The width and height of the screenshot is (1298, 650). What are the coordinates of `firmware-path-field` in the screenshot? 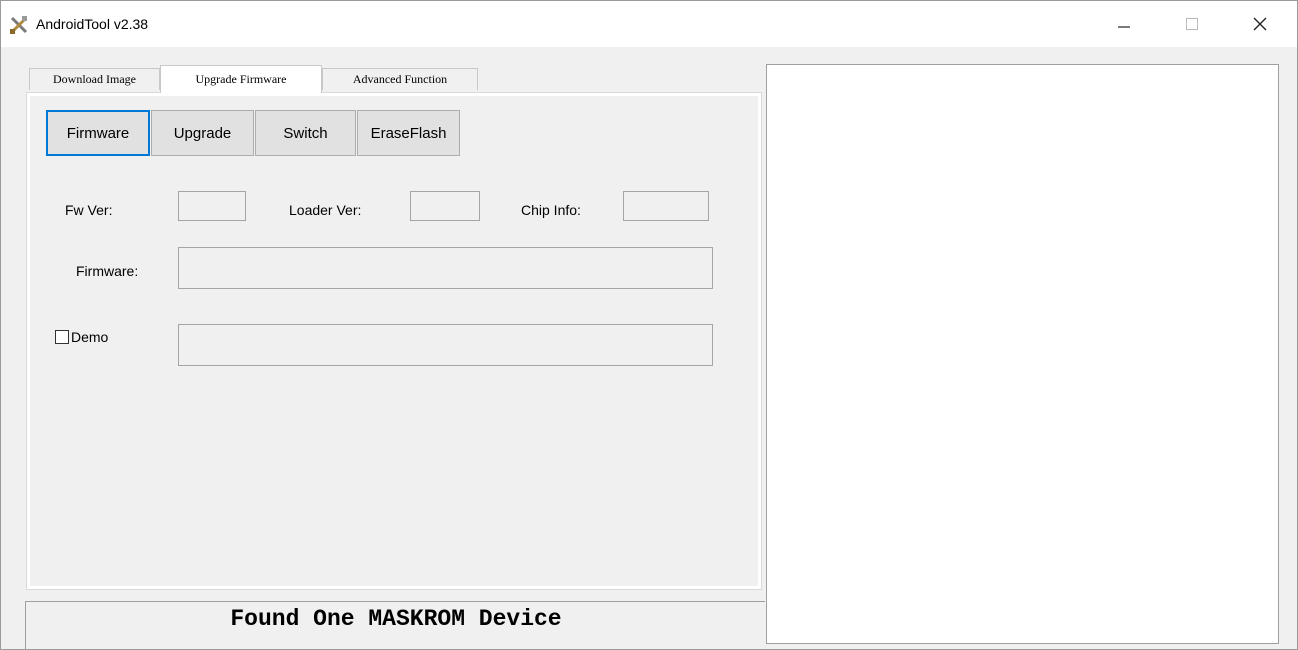 It's located at (445, 268).